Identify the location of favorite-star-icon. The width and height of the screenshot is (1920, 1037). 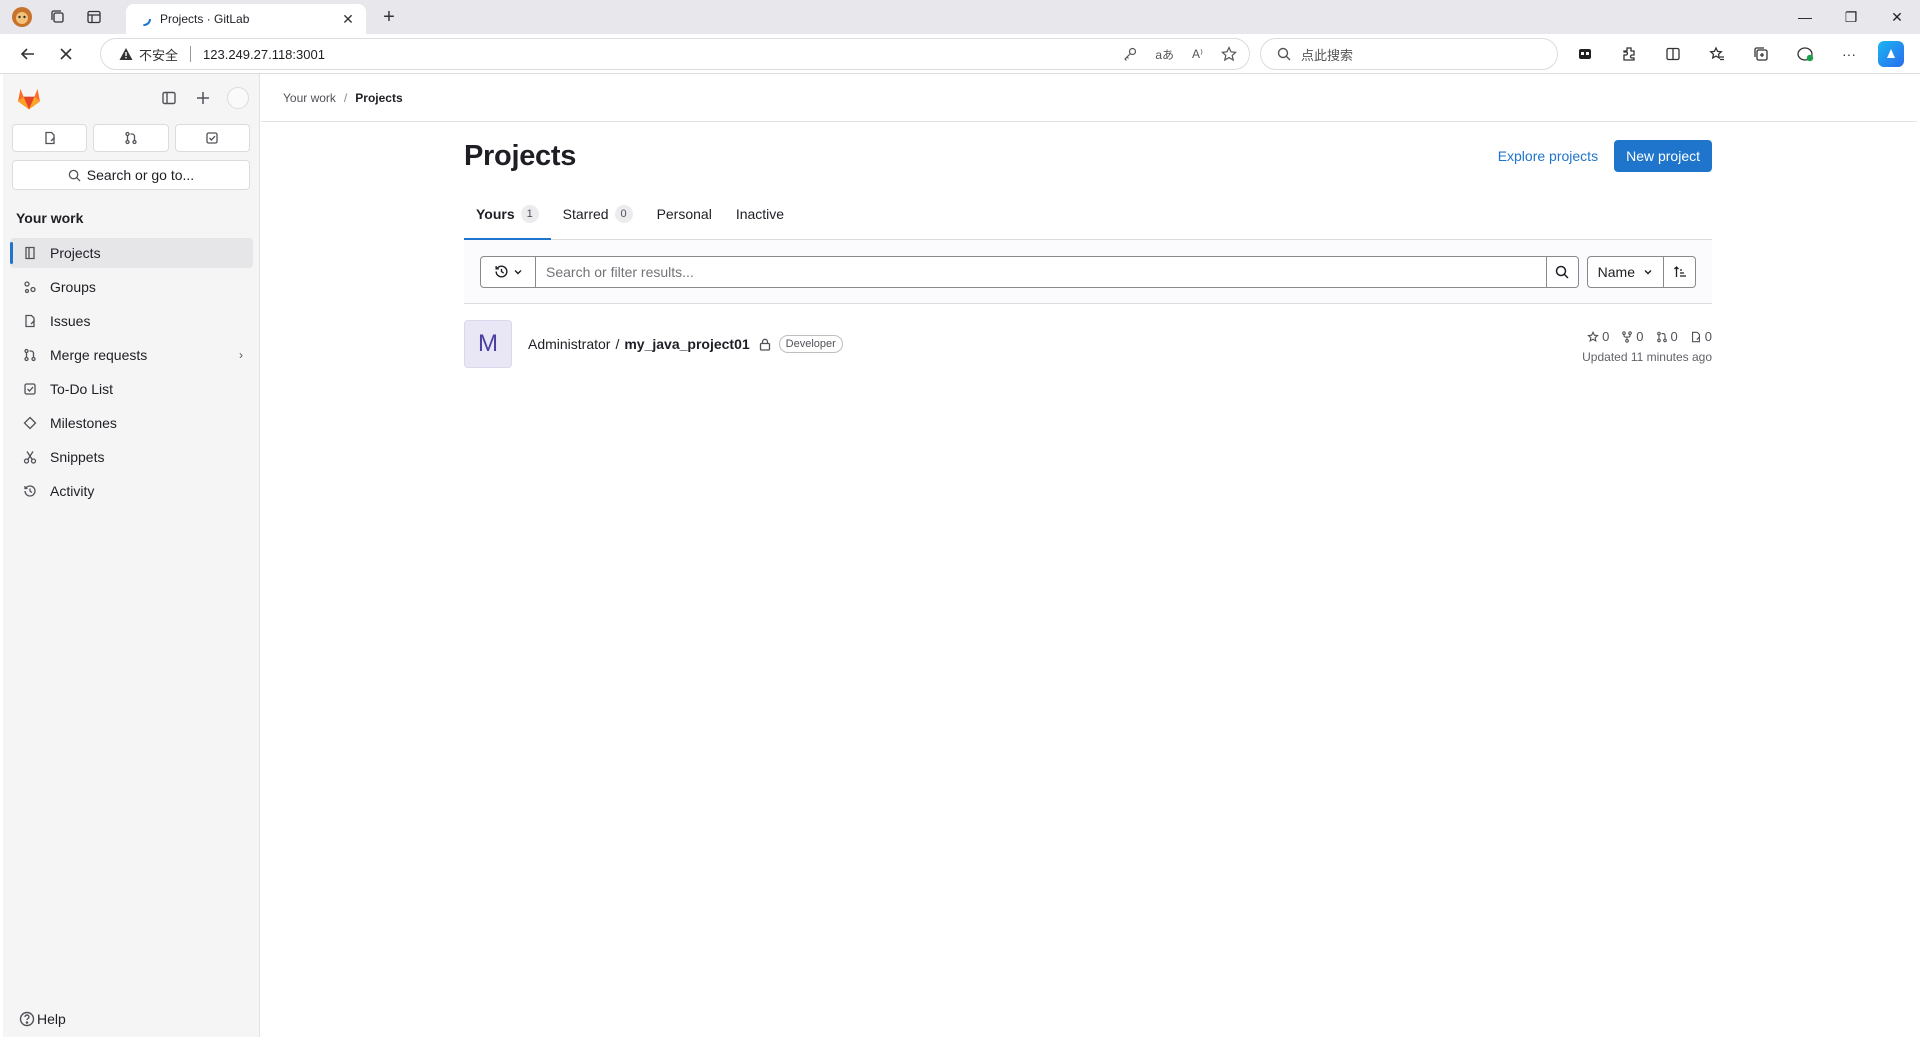
(1229, 54).